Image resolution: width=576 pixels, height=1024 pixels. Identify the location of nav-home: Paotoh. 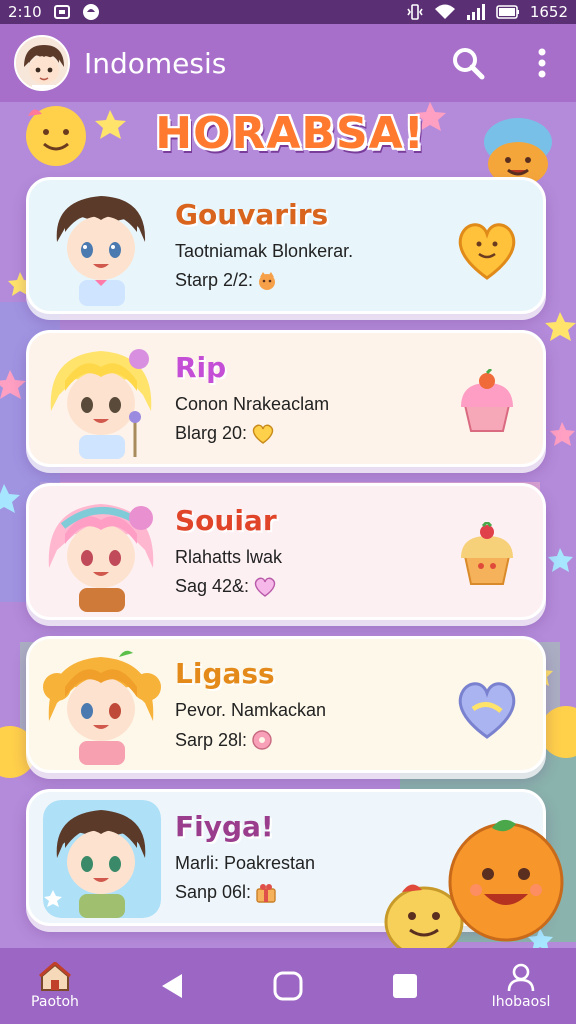
(55, 986).